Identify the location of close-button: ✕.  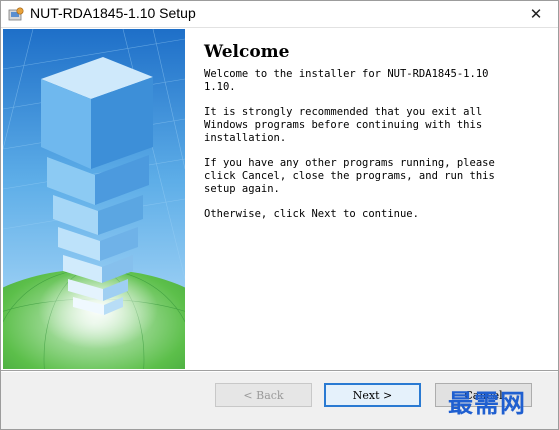
(536, 14).